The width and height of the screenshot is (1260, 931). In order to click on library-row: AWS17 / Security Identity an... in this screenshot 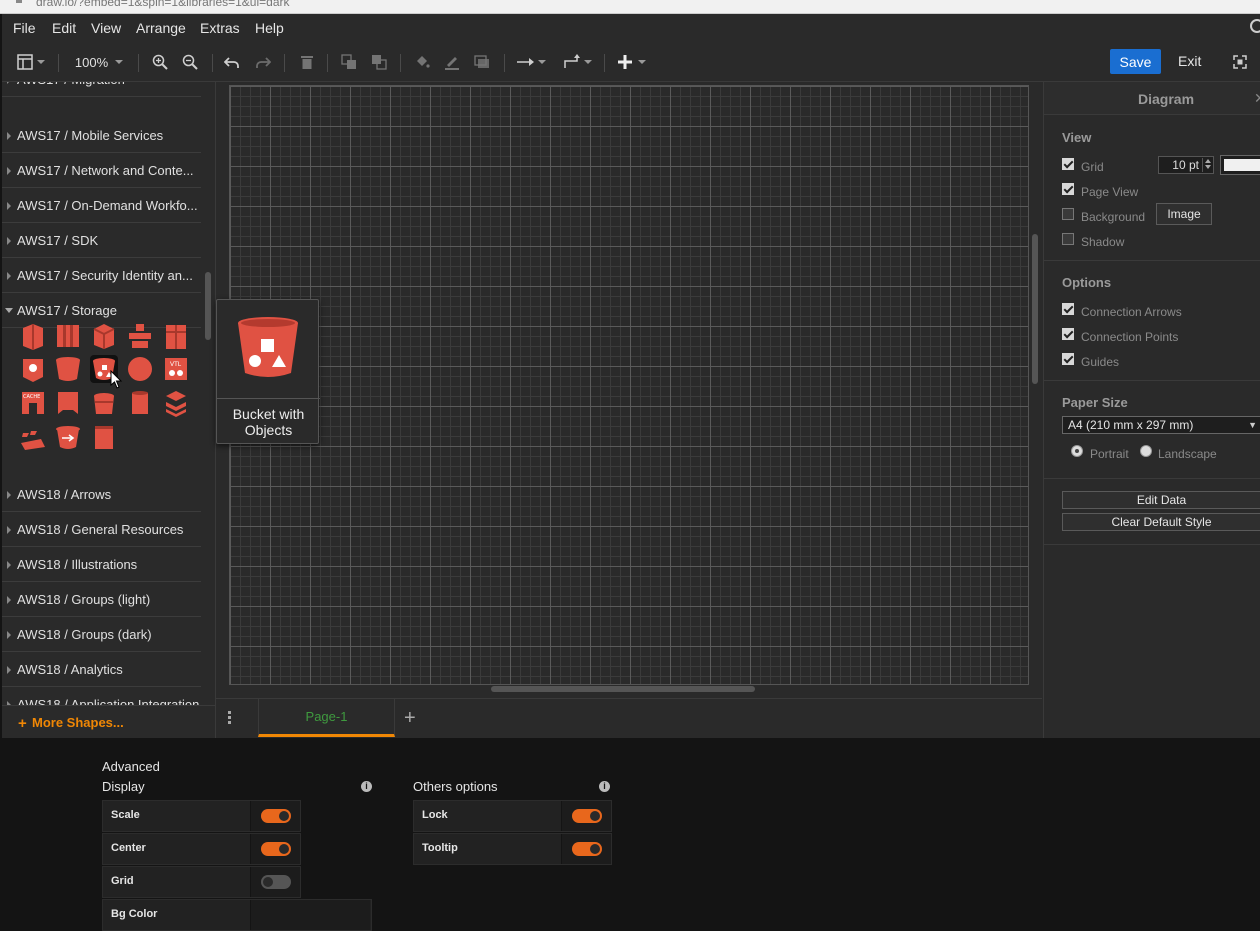, I will do `click(101, 275)`.